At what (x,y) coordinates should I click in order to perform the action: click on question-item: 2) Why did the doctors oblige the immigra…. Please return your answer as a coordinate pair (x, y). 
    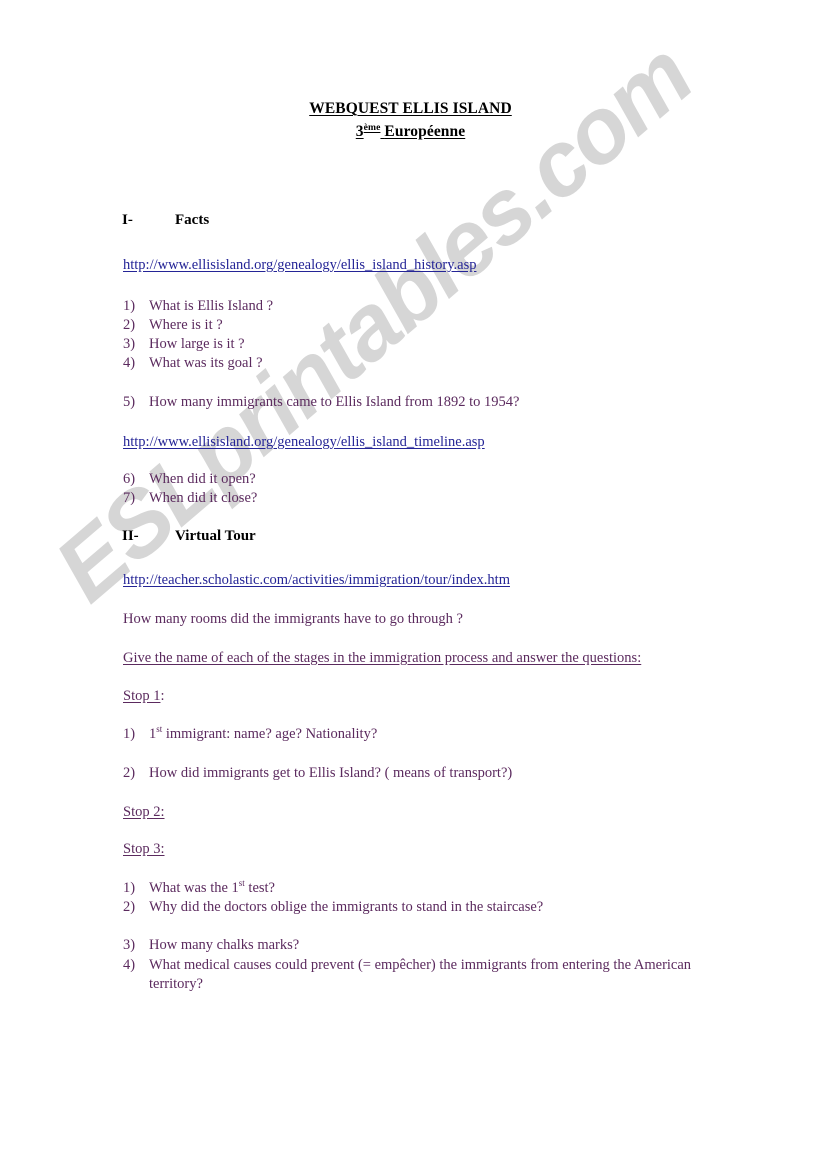
    Looking at the image, I should click on (333, 907).